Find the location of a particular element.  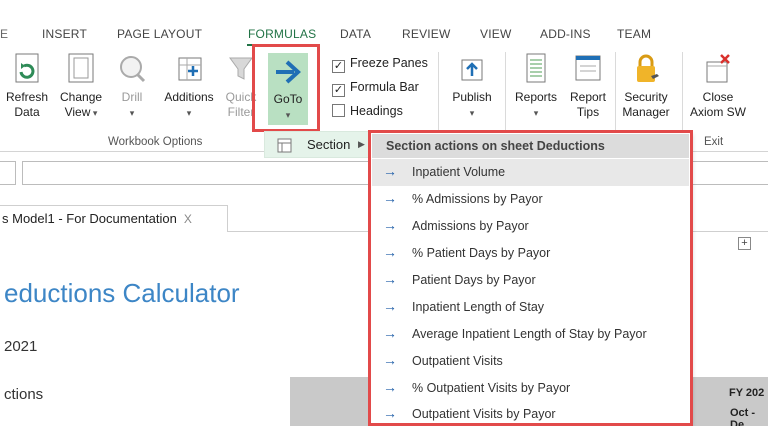

tab-review: REVIEW is located at coordinates (426, 34).